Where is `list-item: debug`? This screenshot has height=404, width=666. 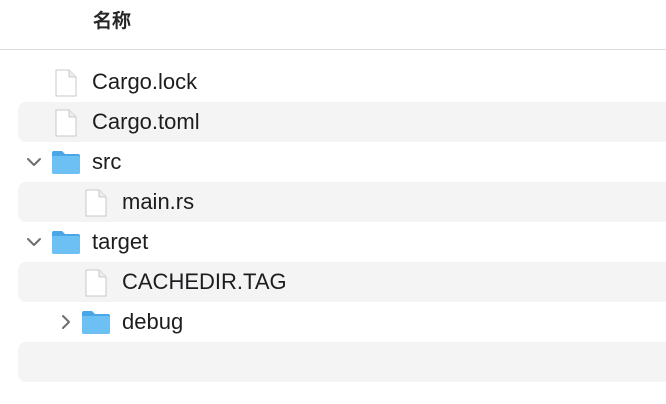
list-item: debug is located at coordinates (342, 322).